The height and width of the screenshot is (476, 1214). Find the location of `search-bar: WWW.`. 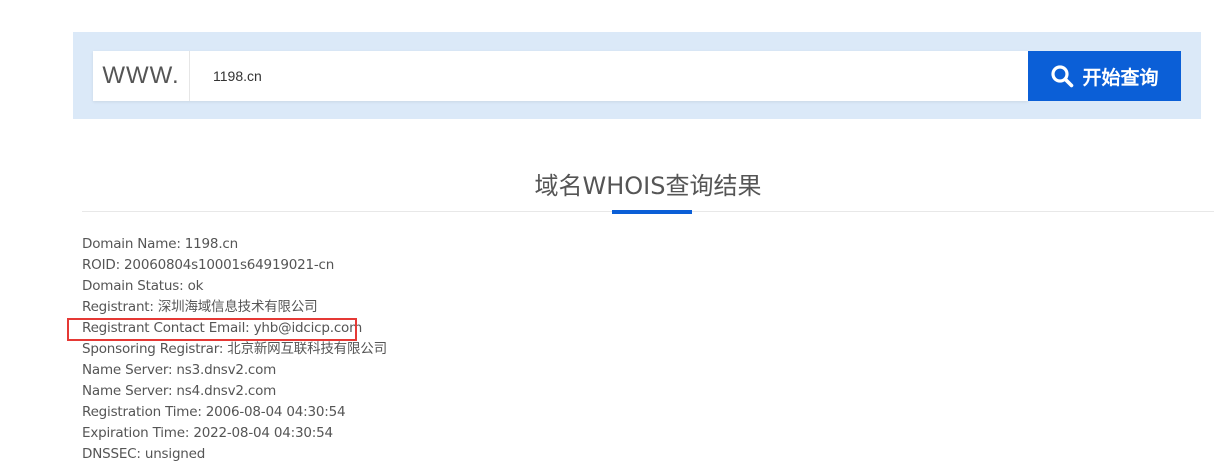

search-bar: WWW. is located at coordinates (560, 76).